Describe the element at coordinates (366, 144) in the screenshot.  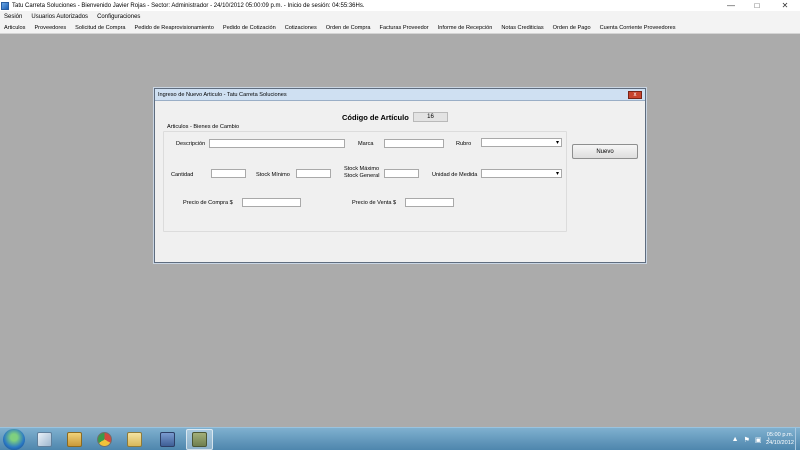
I see `marca-label: Marca` at that location.